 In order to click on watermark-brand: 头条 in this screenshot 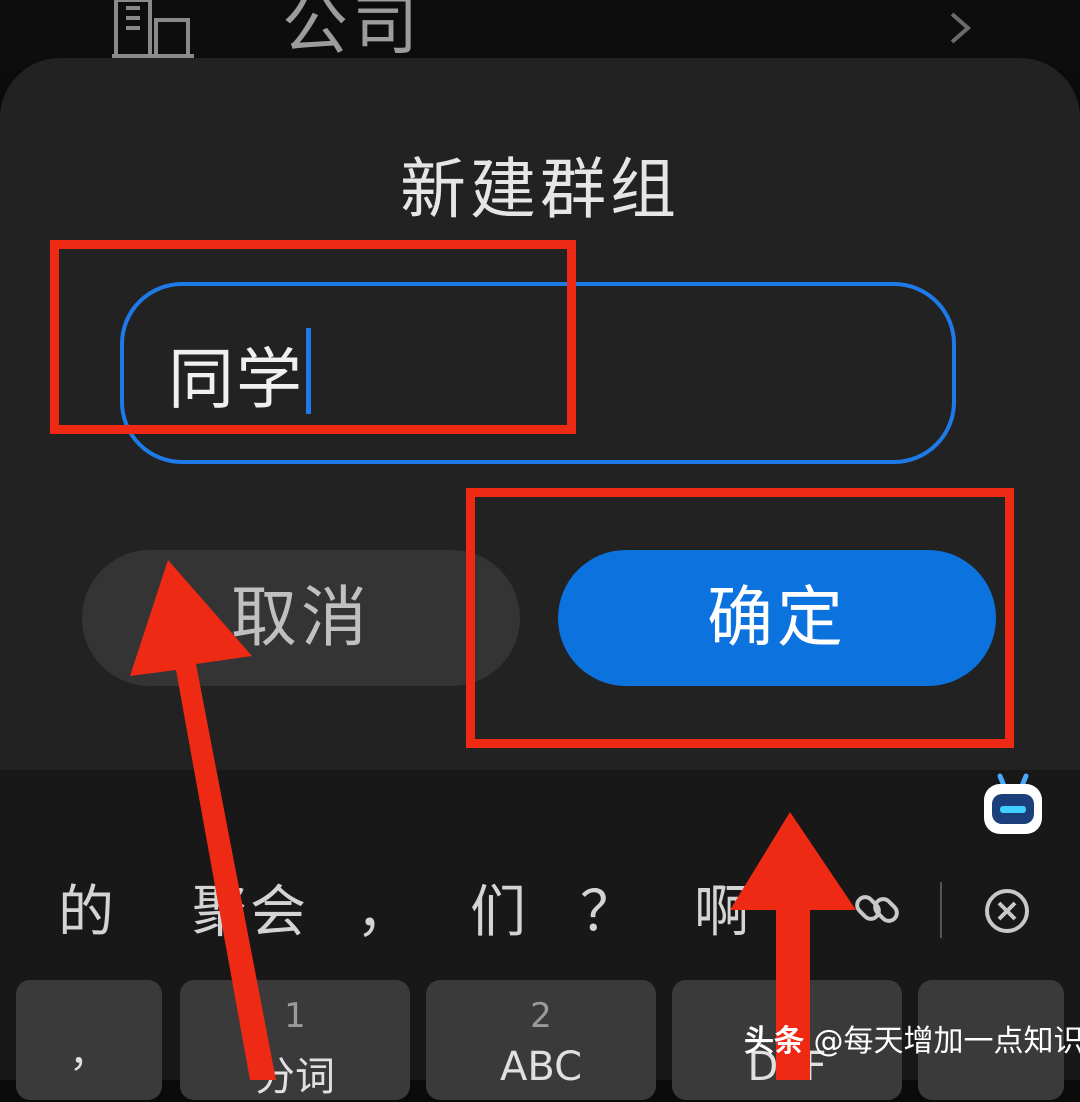, I will do `click(774, 1041)`.